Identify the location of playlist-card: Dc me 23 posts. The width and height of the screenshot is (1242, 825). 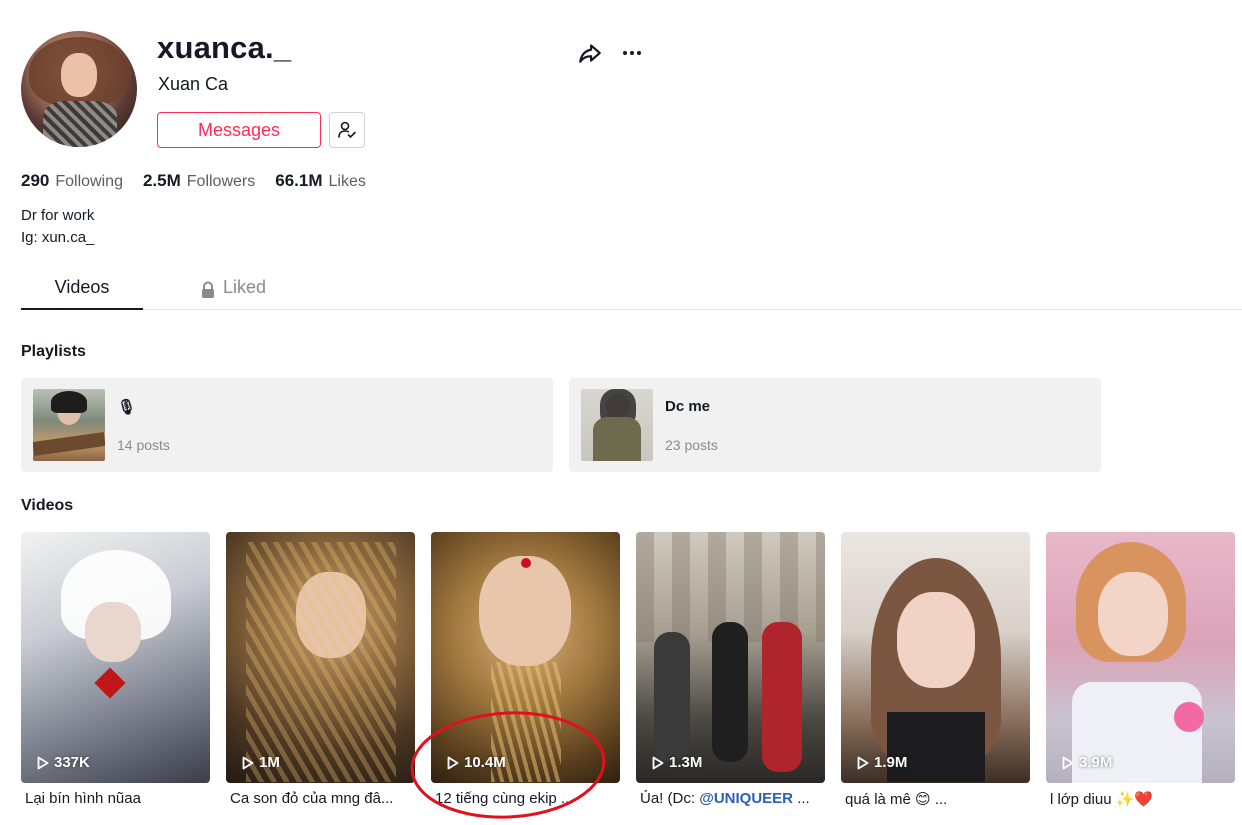
(835, 425).